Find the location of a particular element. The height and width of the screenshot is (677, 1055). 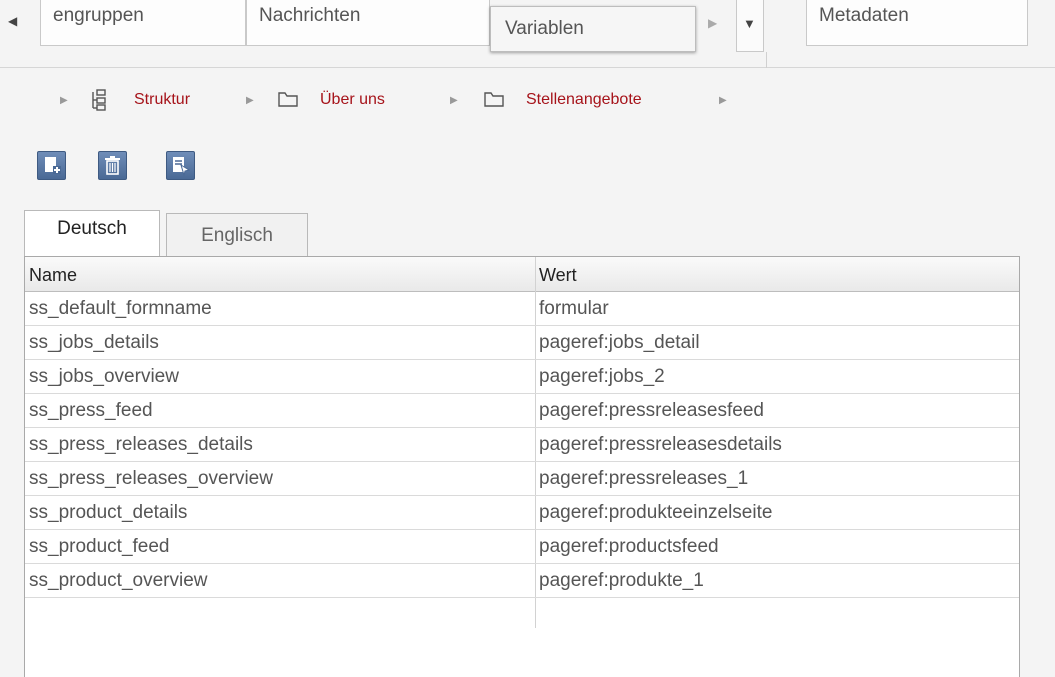

breadcrumb-link-struktur: Struktur is located at coordinates (162, 100).